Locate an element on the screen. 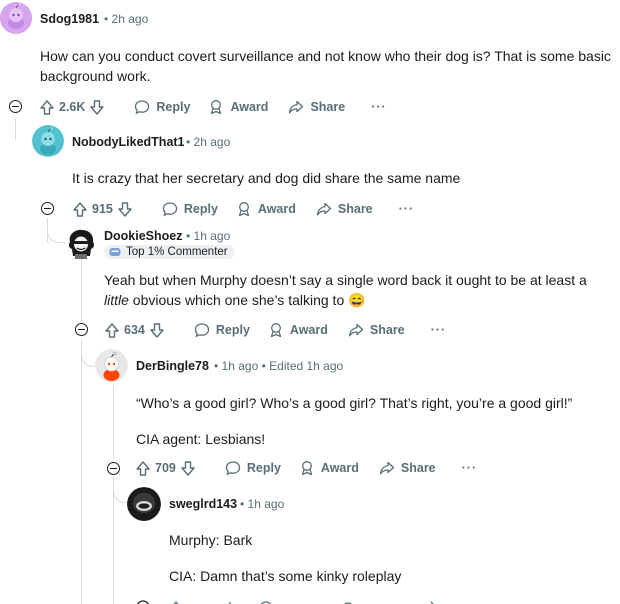 Image resolution: width=620 pixels, height=604 pixels. comment-username: sweglrd143 is located at coordinates (203, 504).